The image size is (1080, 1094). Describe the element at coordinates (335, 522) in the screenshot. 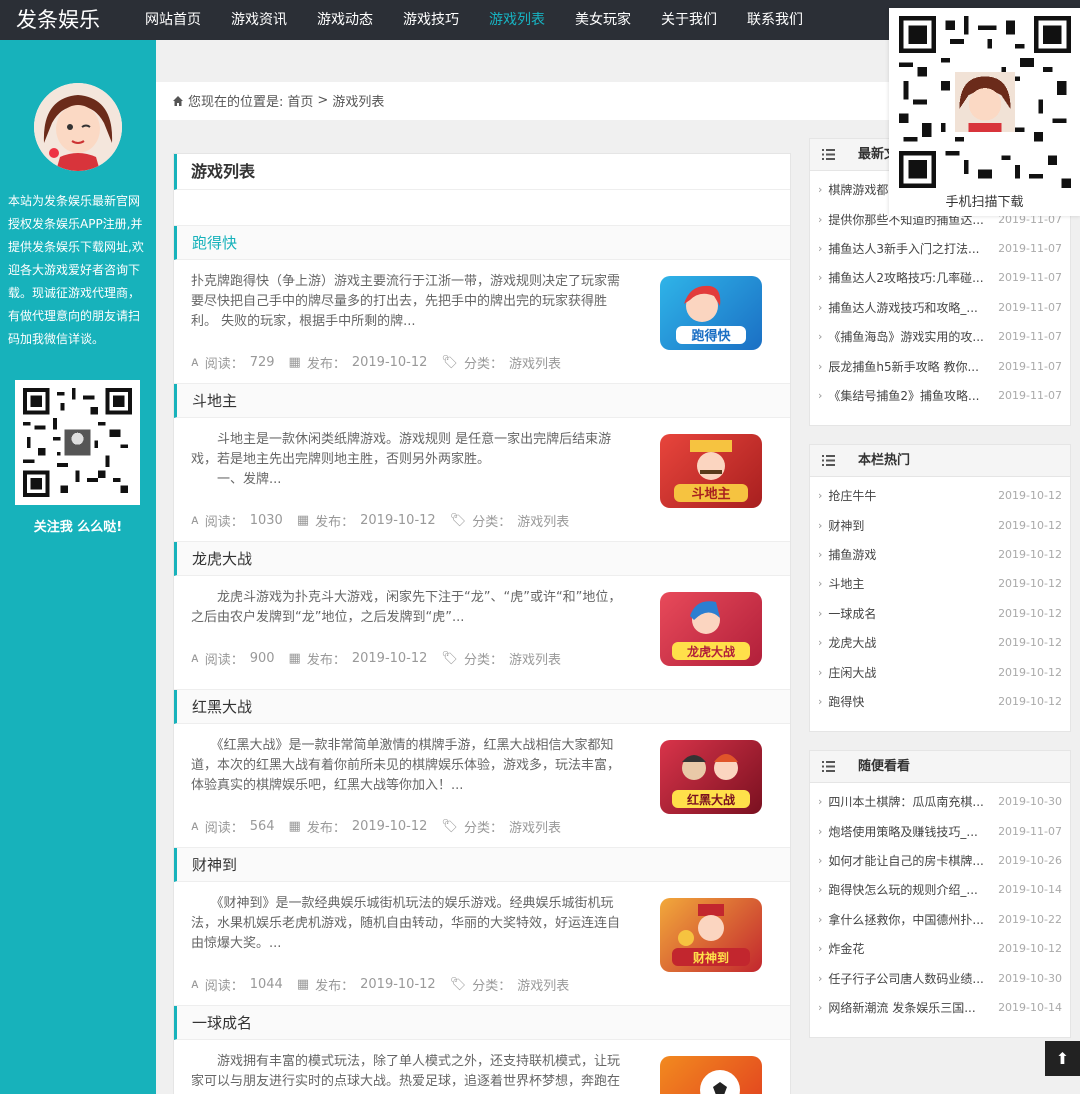

I see `date-label: 发布：` at that location.